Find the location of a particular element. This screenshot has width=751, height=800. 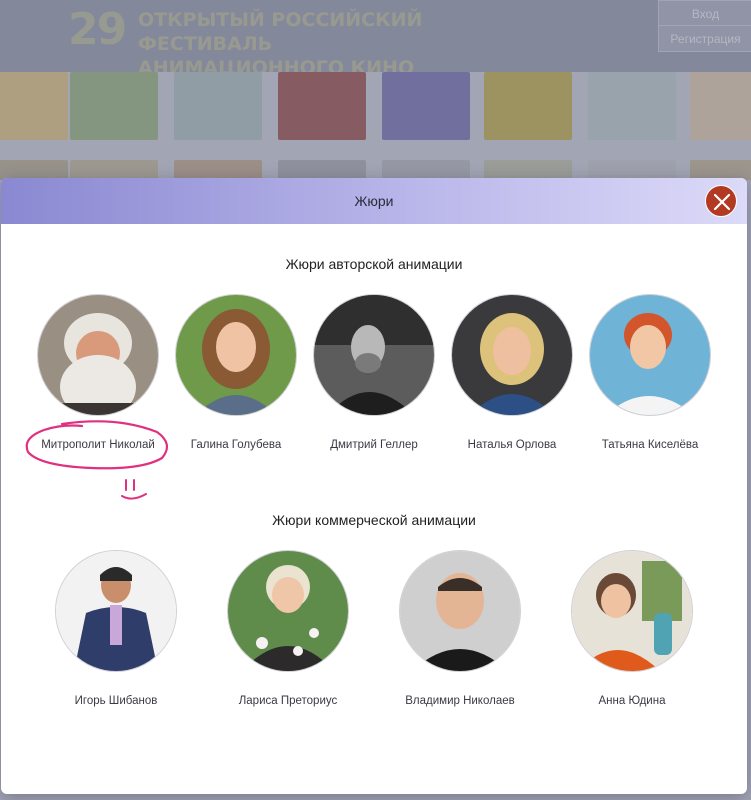

section-title-author: Жюри авторской анимации is located at coordinates (374, 264).